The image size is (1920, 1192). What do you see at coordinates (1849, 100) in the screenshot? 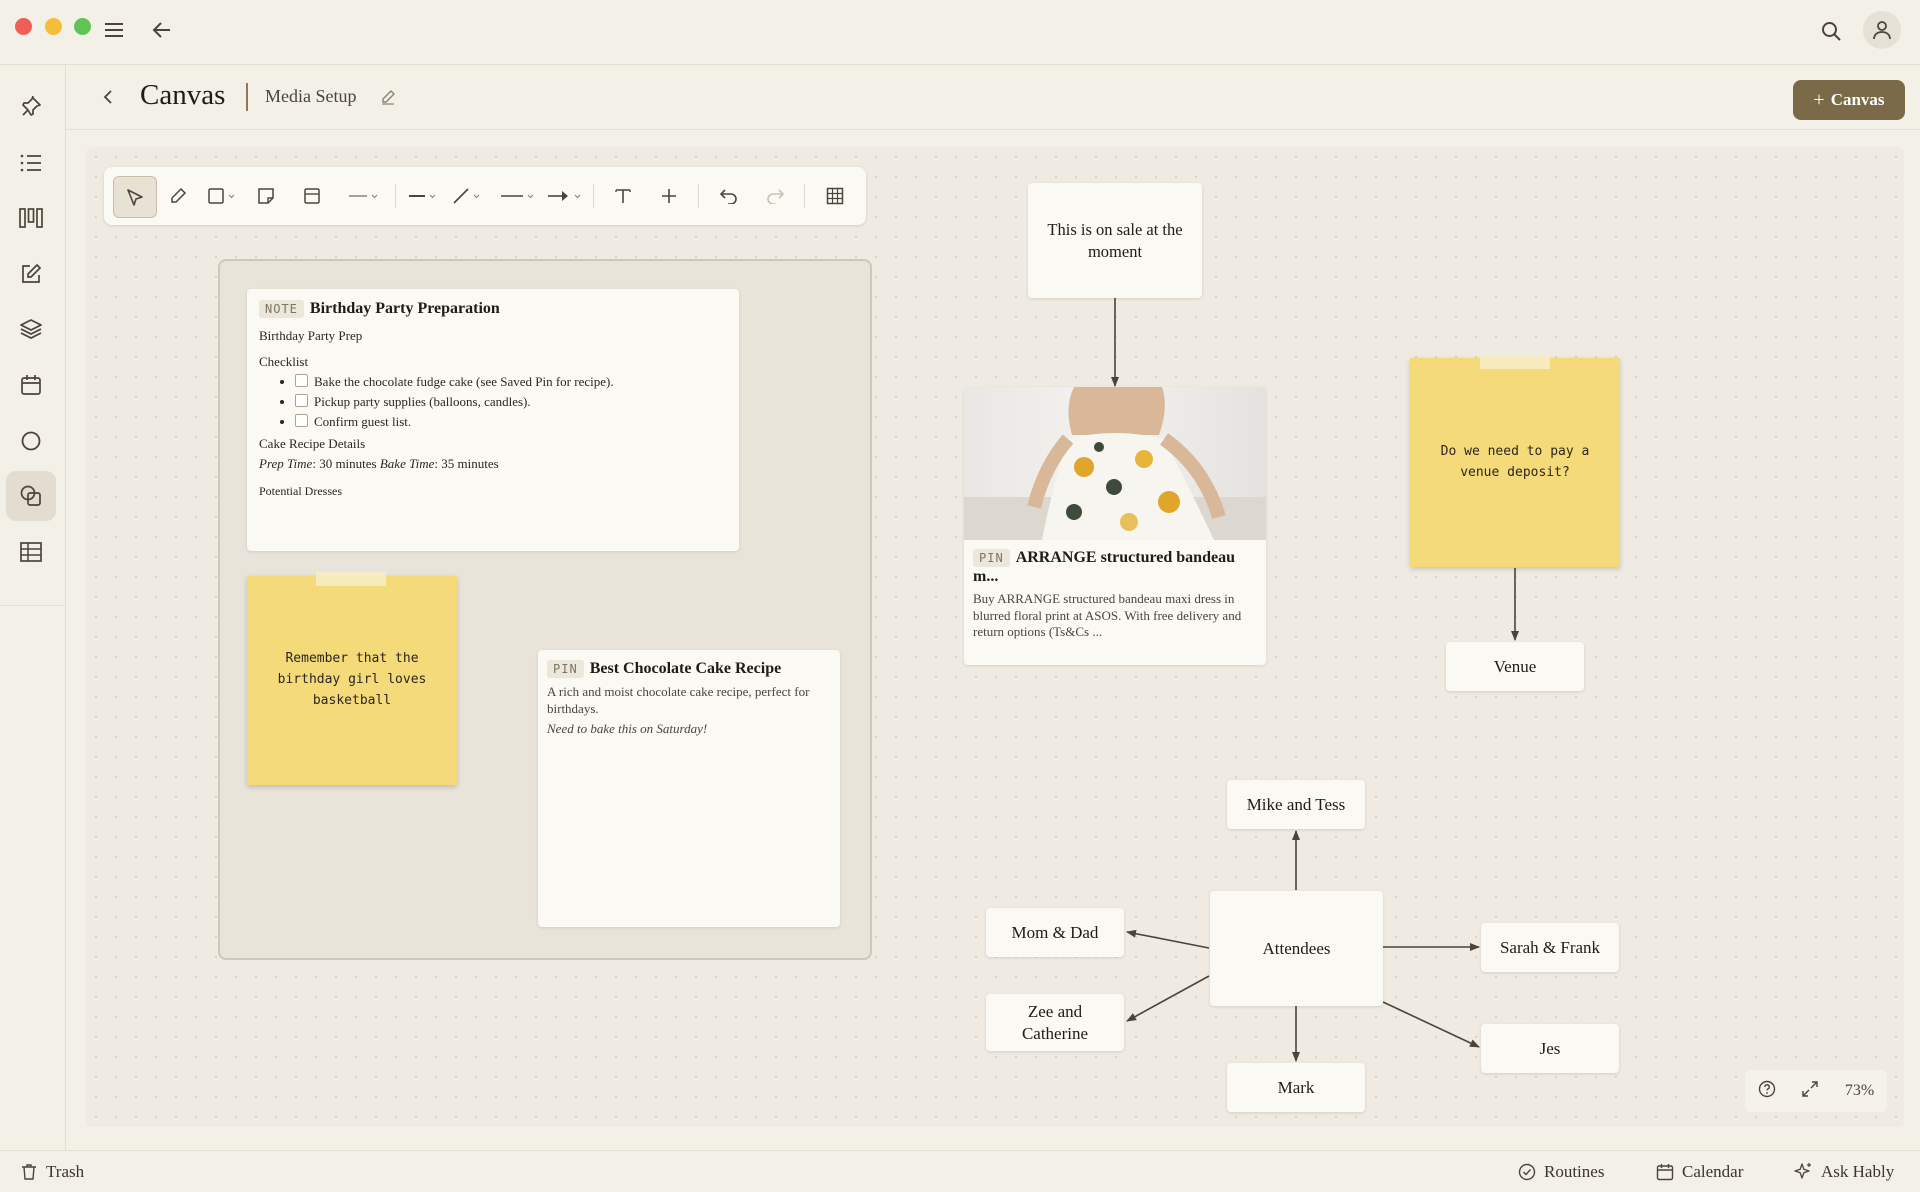
I see `add-canvas-button: + Canvas` at bounding box center [1849, 100].